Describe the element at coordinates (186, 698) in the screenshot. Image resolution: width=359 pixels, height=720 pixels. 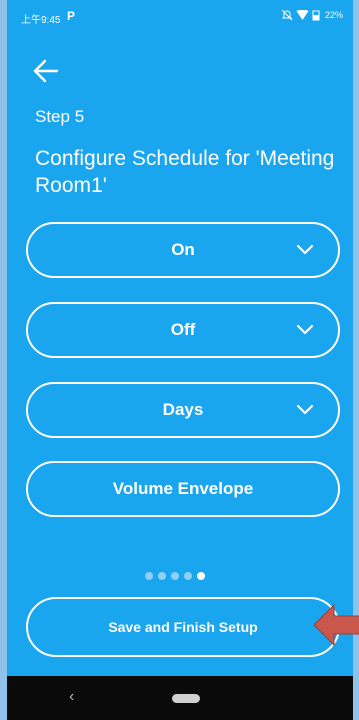
I see `nav-home-button` at that location.